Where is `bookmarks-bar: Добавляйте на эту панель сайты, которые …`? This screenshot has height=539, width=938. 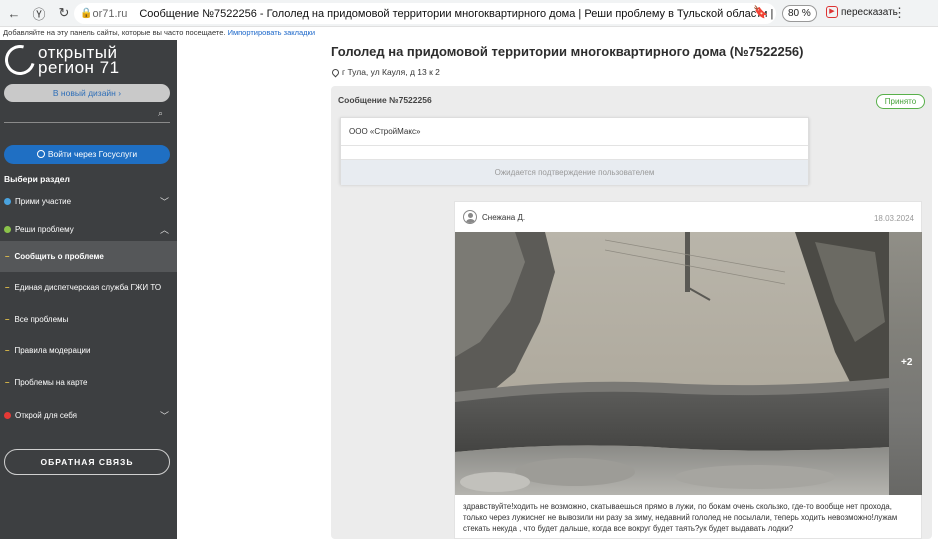 bookmarks-bar: Добавляйте на эту панель сайты, которые … is located at coordinates (469, 33).